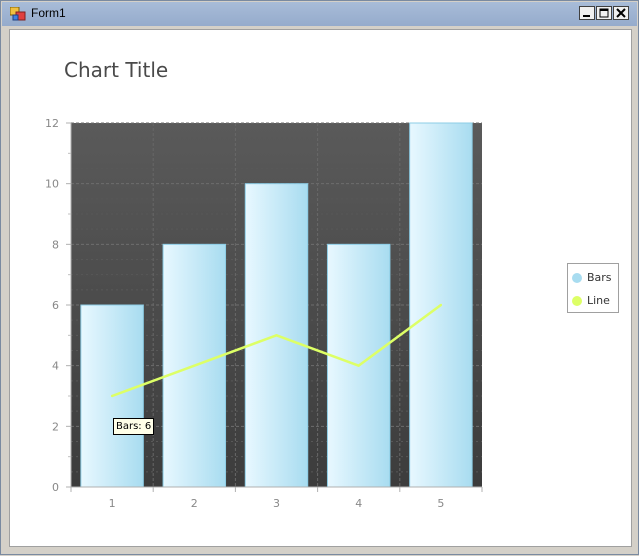 The height and width of the screenshot is (556, 639). What do you see at coordinates (577, 300) in the screenshot?
I see `legend-swatch-line` at bounding box center [577, 300].